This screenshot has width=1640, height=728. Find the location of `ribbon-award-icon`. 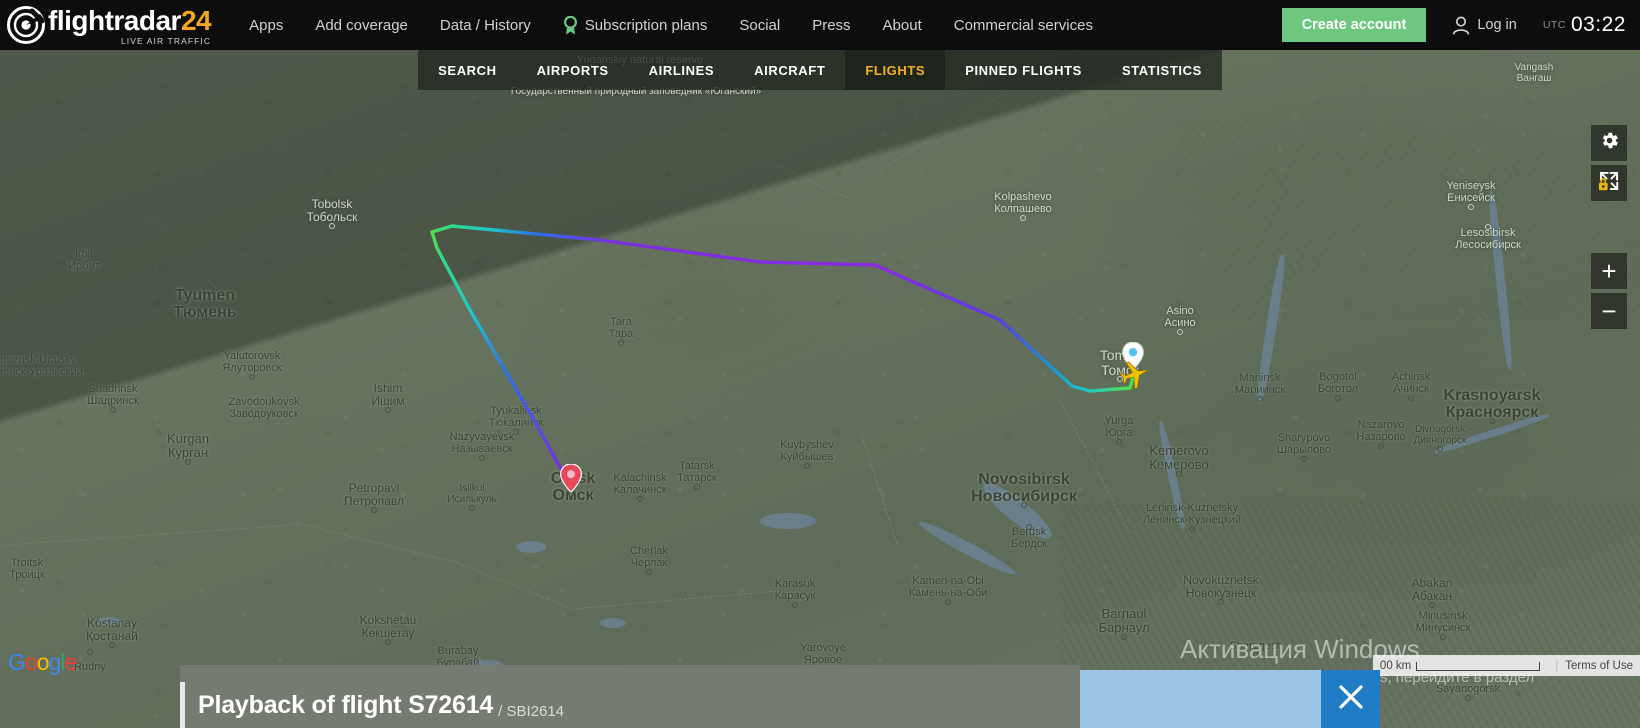

ribbon-award-icon is located at coordinates (570, 25).